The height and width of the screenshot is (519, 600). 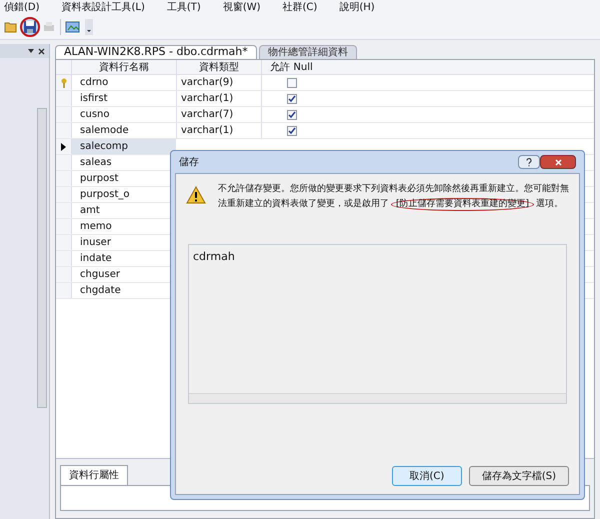 What do you see at coordinates (393, 197) in the screenshot?
I see `error-message: 不允許儲存變更。您所做的變更要求下列資料表必須先卸除然後再重新建立。您可能對無法重新建立的資料表做了變更，或是啟用了 [防止儲存需要資料表重建的變更] 選項。` at bounding box center [393, 197].